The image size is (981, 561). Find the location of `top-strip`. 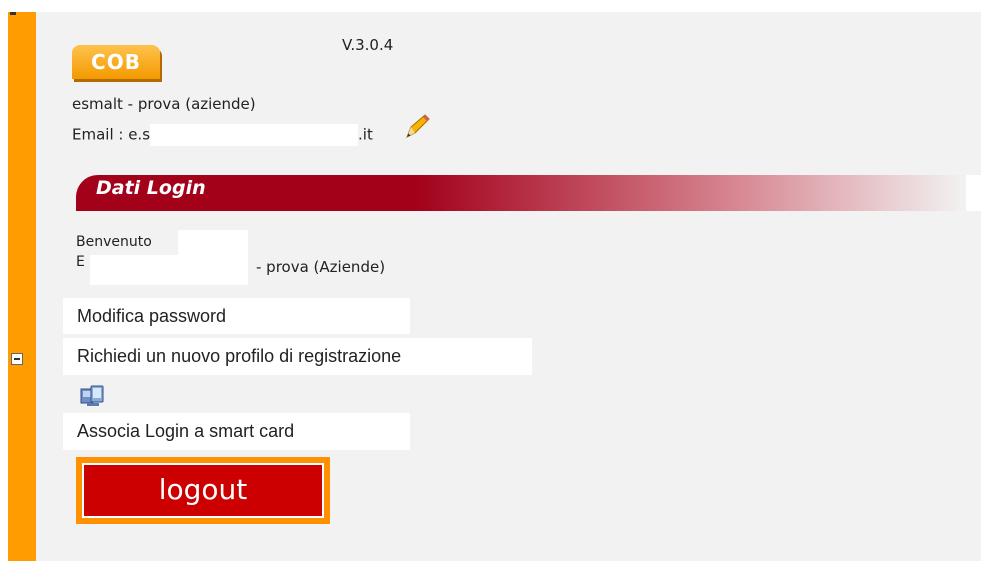

top-strip is located at coordinates (490, 6).